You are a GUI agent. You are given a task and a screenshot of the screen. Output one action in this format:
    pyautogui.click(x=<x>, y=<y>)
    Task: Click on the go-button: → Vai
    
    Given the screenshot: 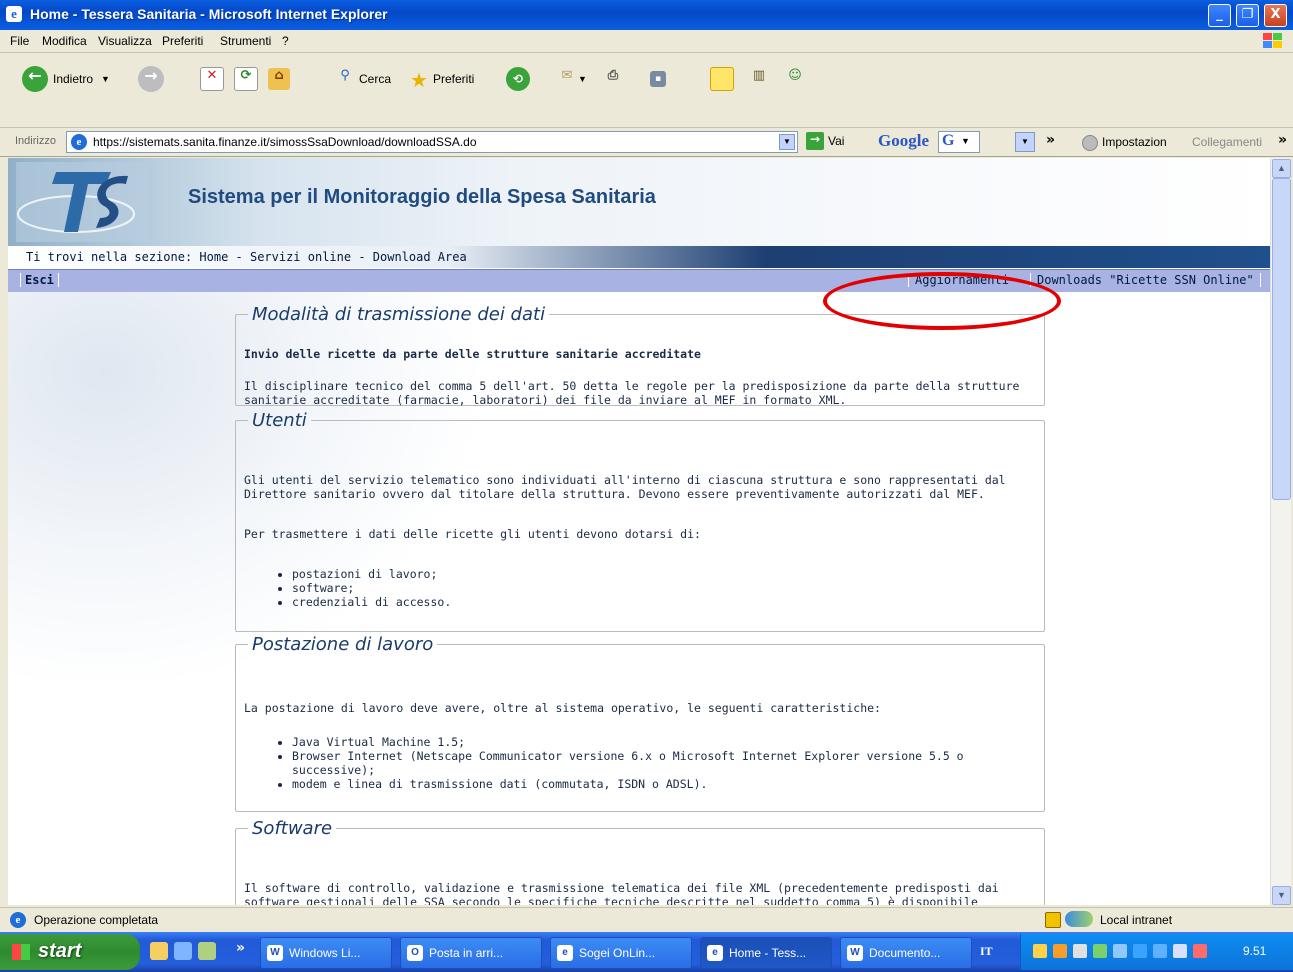 What is the action you would take?
    pyautogui.click(x=825, y=141)
    